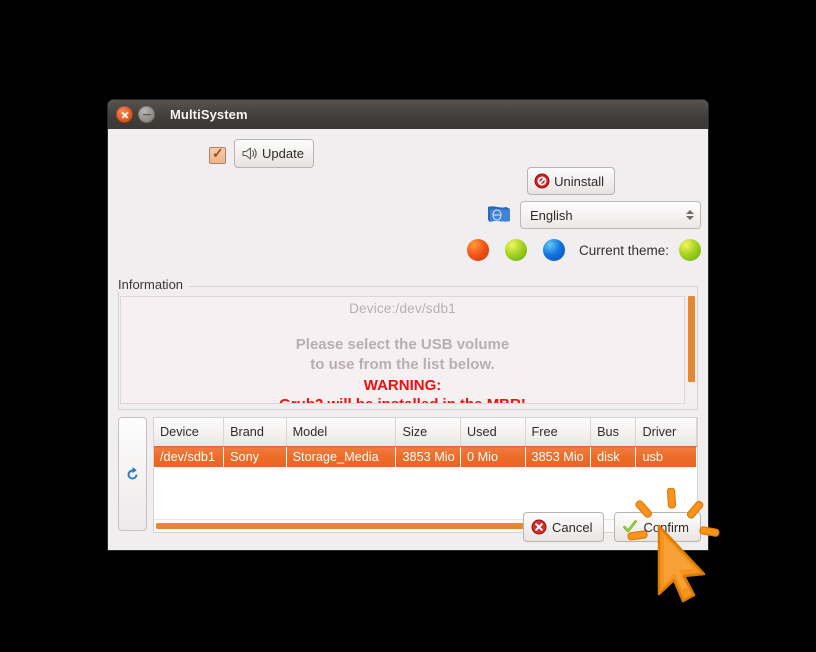 Image resolution: width=816 pixels, height=652 pixels. What do you see at coordinates (623, 250) in the screenshot?
I see `current-theme-label: Current theme:` at bounding box center [623, 250].